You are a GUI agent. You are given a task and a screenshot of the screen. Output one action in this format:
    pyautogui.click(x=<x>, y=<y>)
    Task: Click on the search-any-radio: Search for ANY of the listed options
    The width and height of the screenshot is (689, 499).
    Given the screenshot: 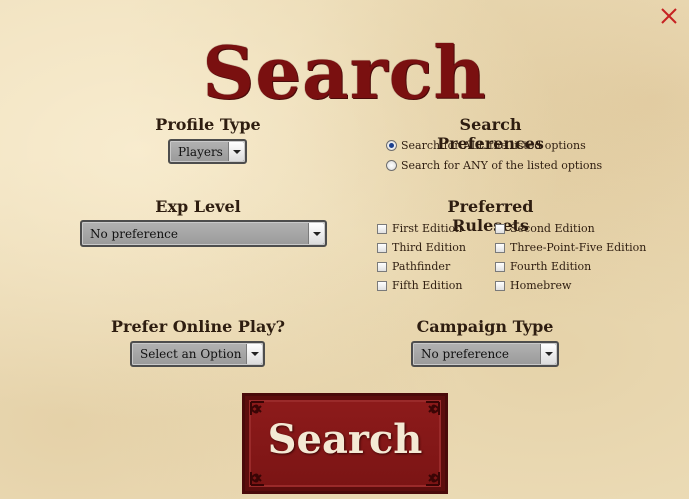 What is the action you would take?
    pyautogui.click(x=494, y=165)
    